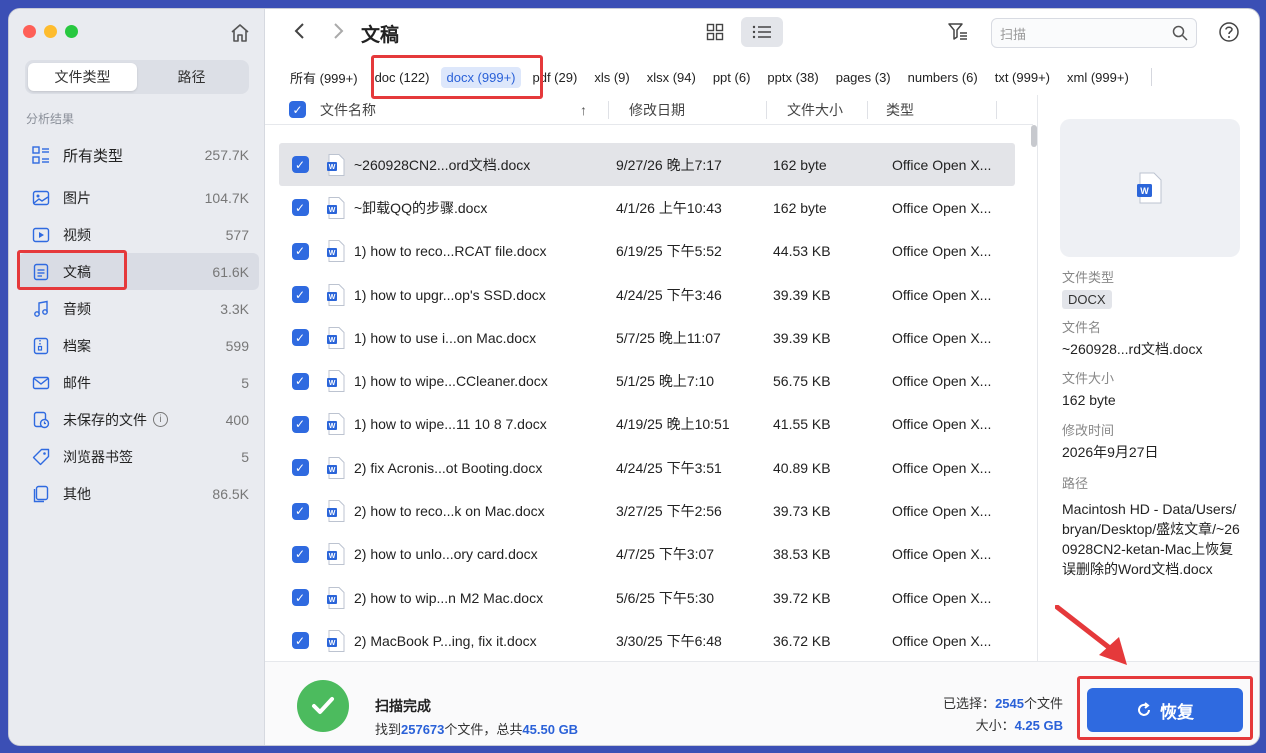  Describe the element at coordinates (139, 456) in the screenshot. I see `sidebar-item-bookmarks: 浏览器书签 5` at that location.